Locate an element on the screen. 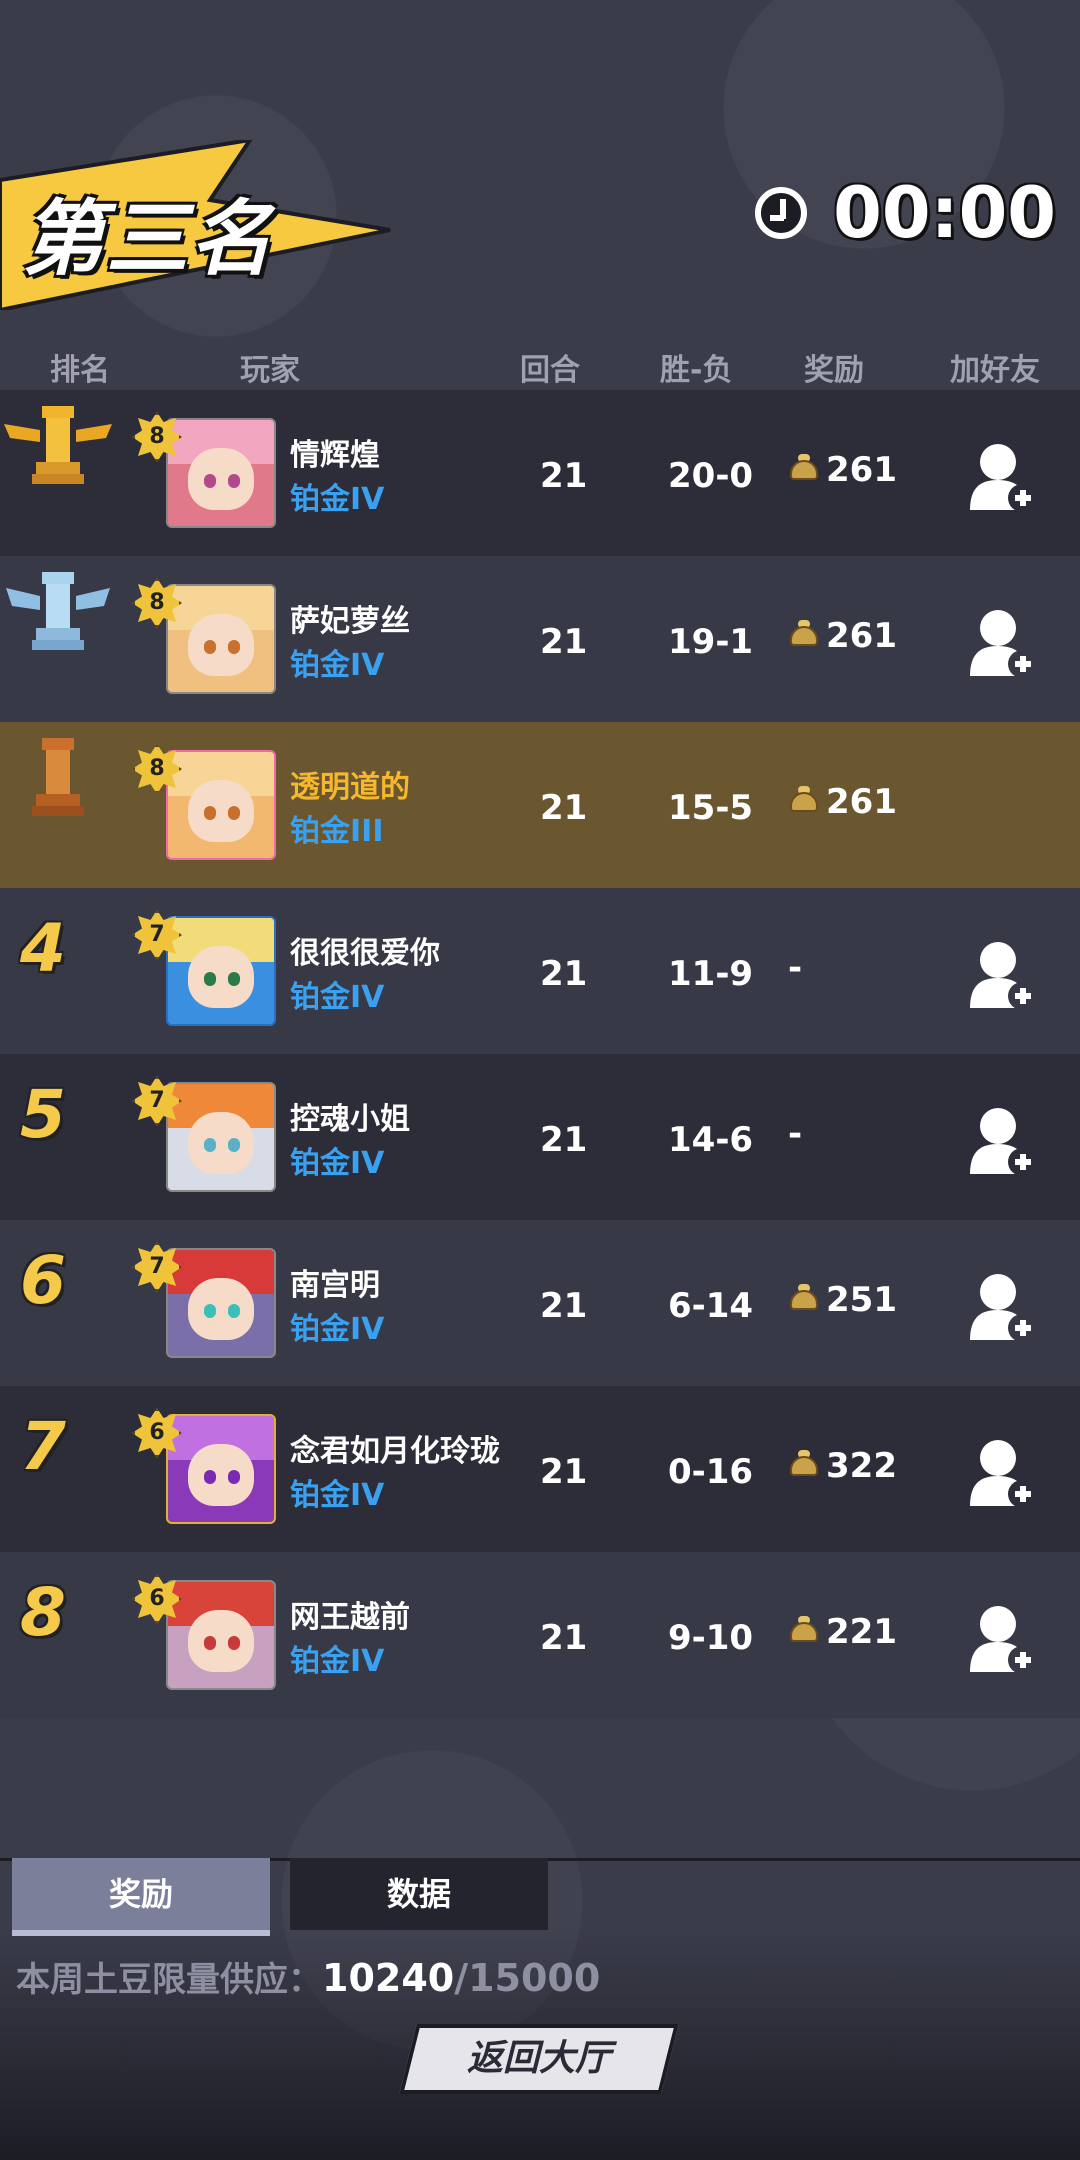  win-loss-value: 20-0 is located at coordinates (711, 476).